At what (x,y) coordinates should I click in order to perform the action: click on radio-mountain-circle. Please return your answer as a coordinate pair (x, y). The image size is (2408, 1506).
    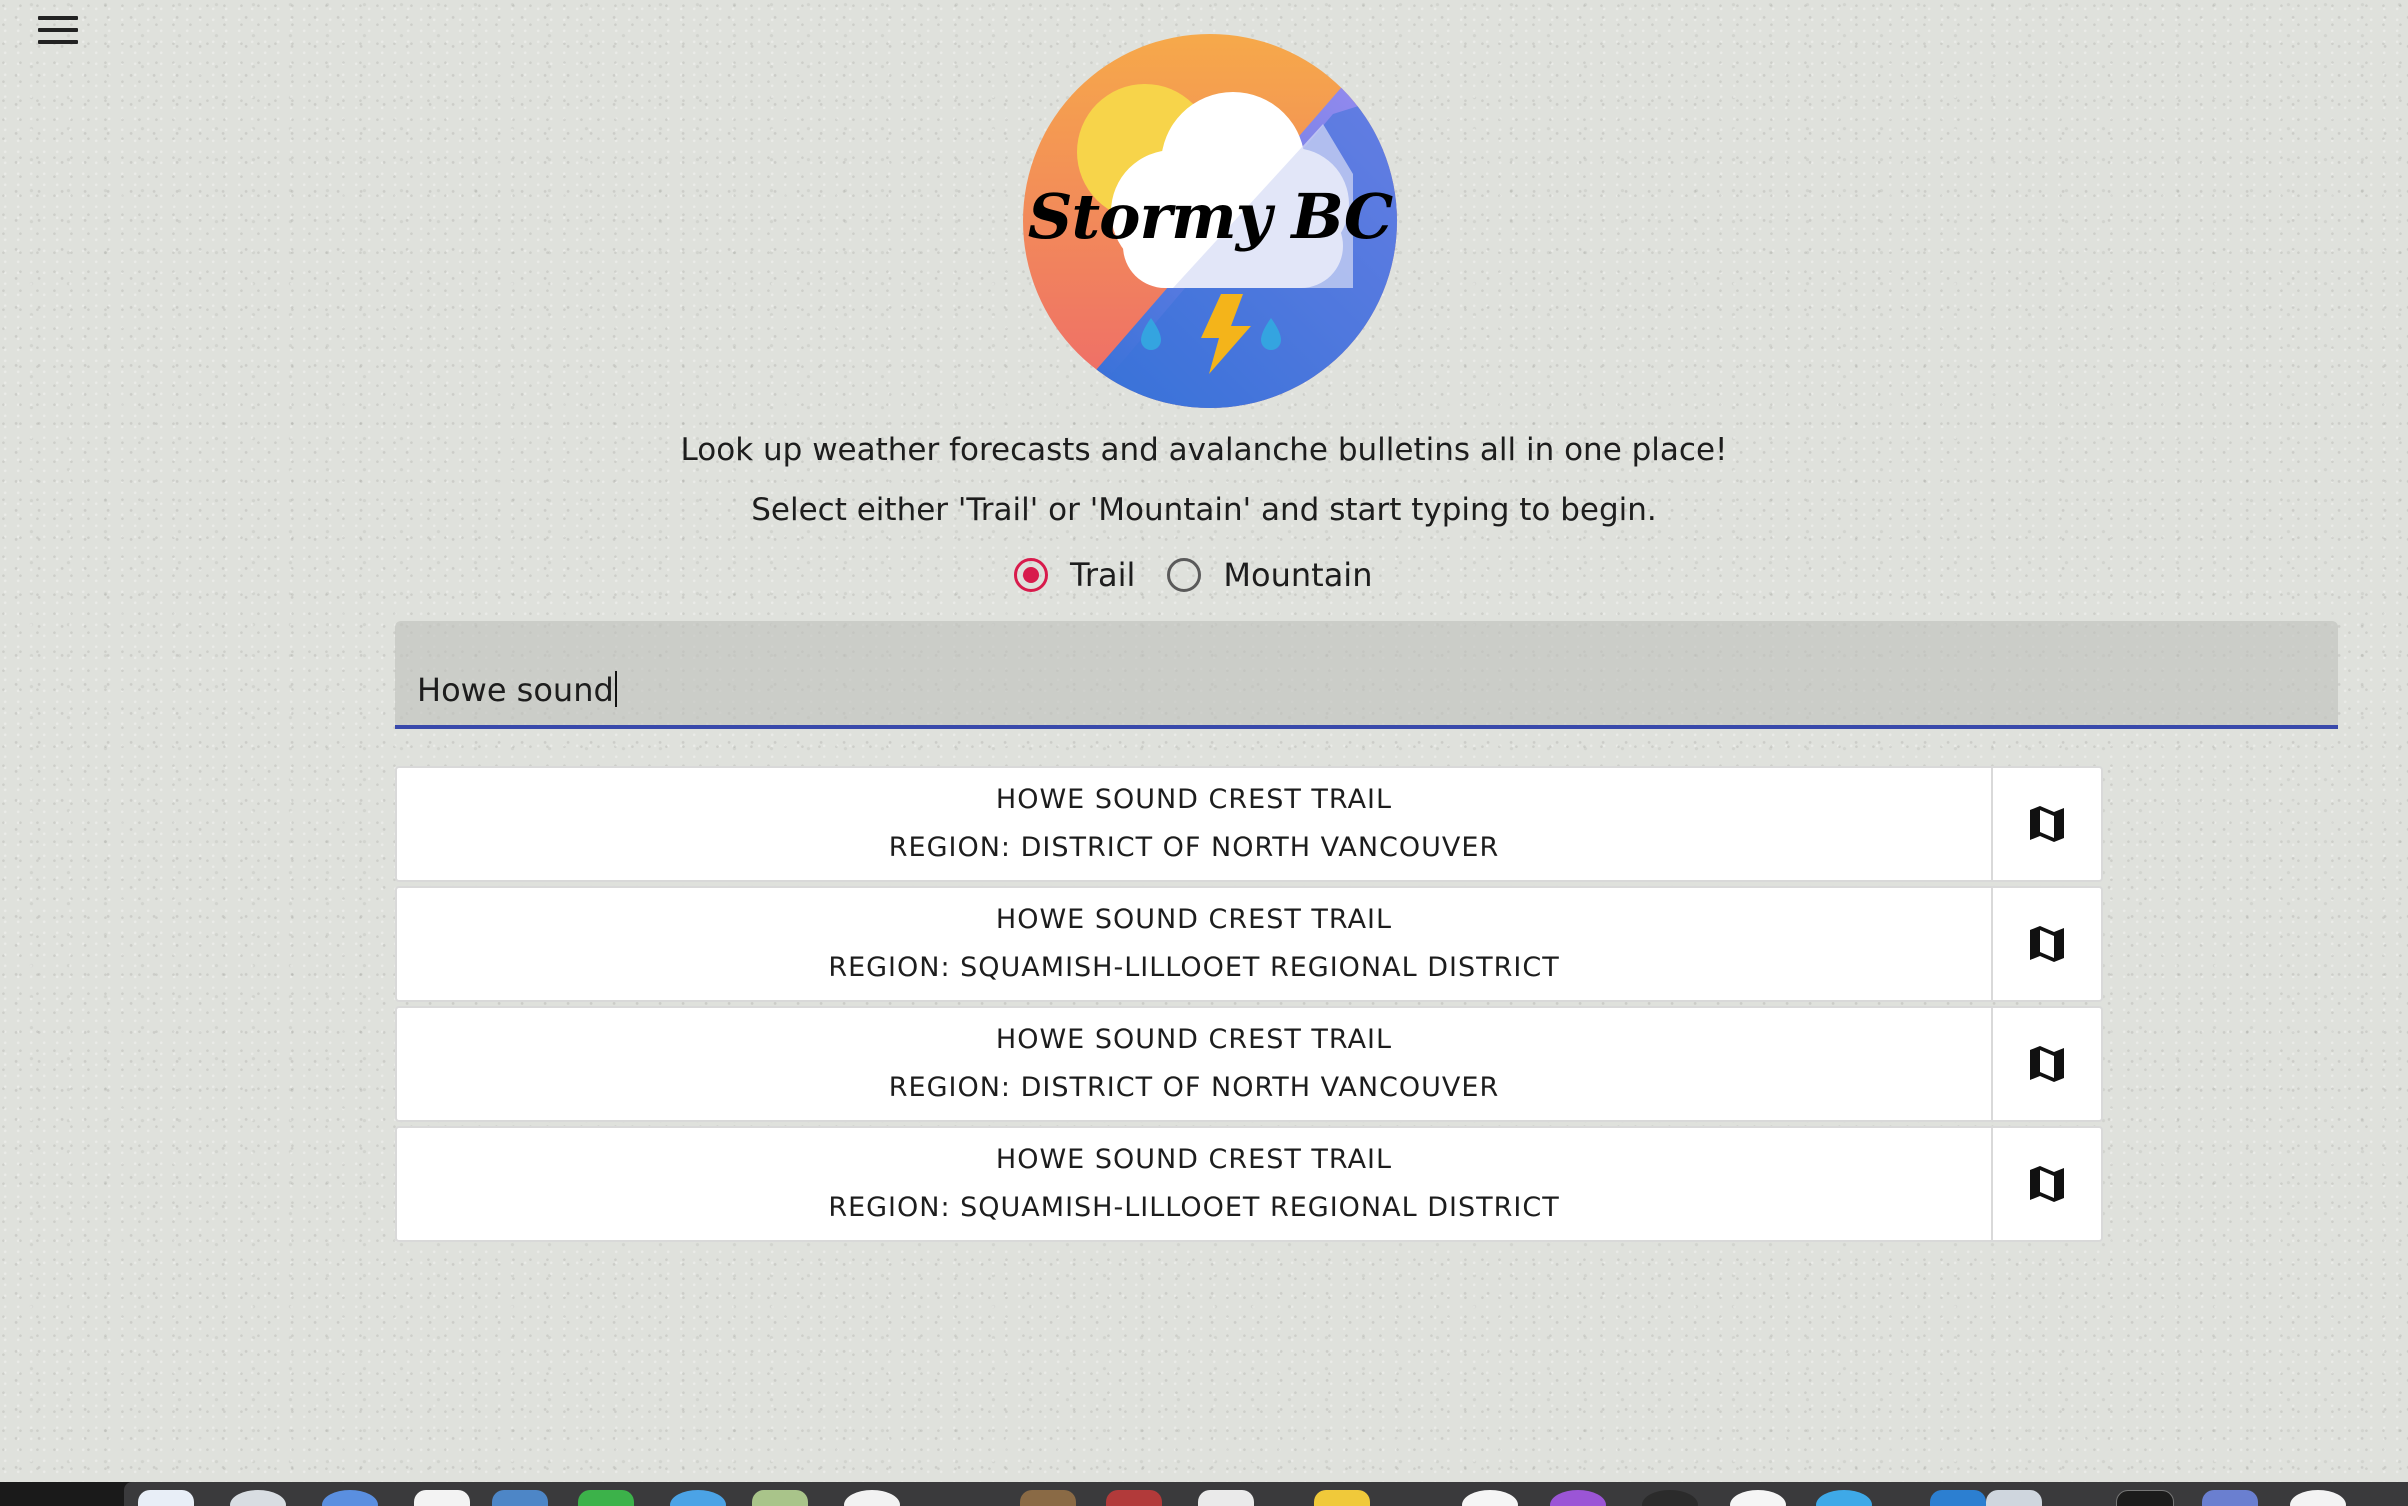
    Looking at the image, I should click on (1184, 575).